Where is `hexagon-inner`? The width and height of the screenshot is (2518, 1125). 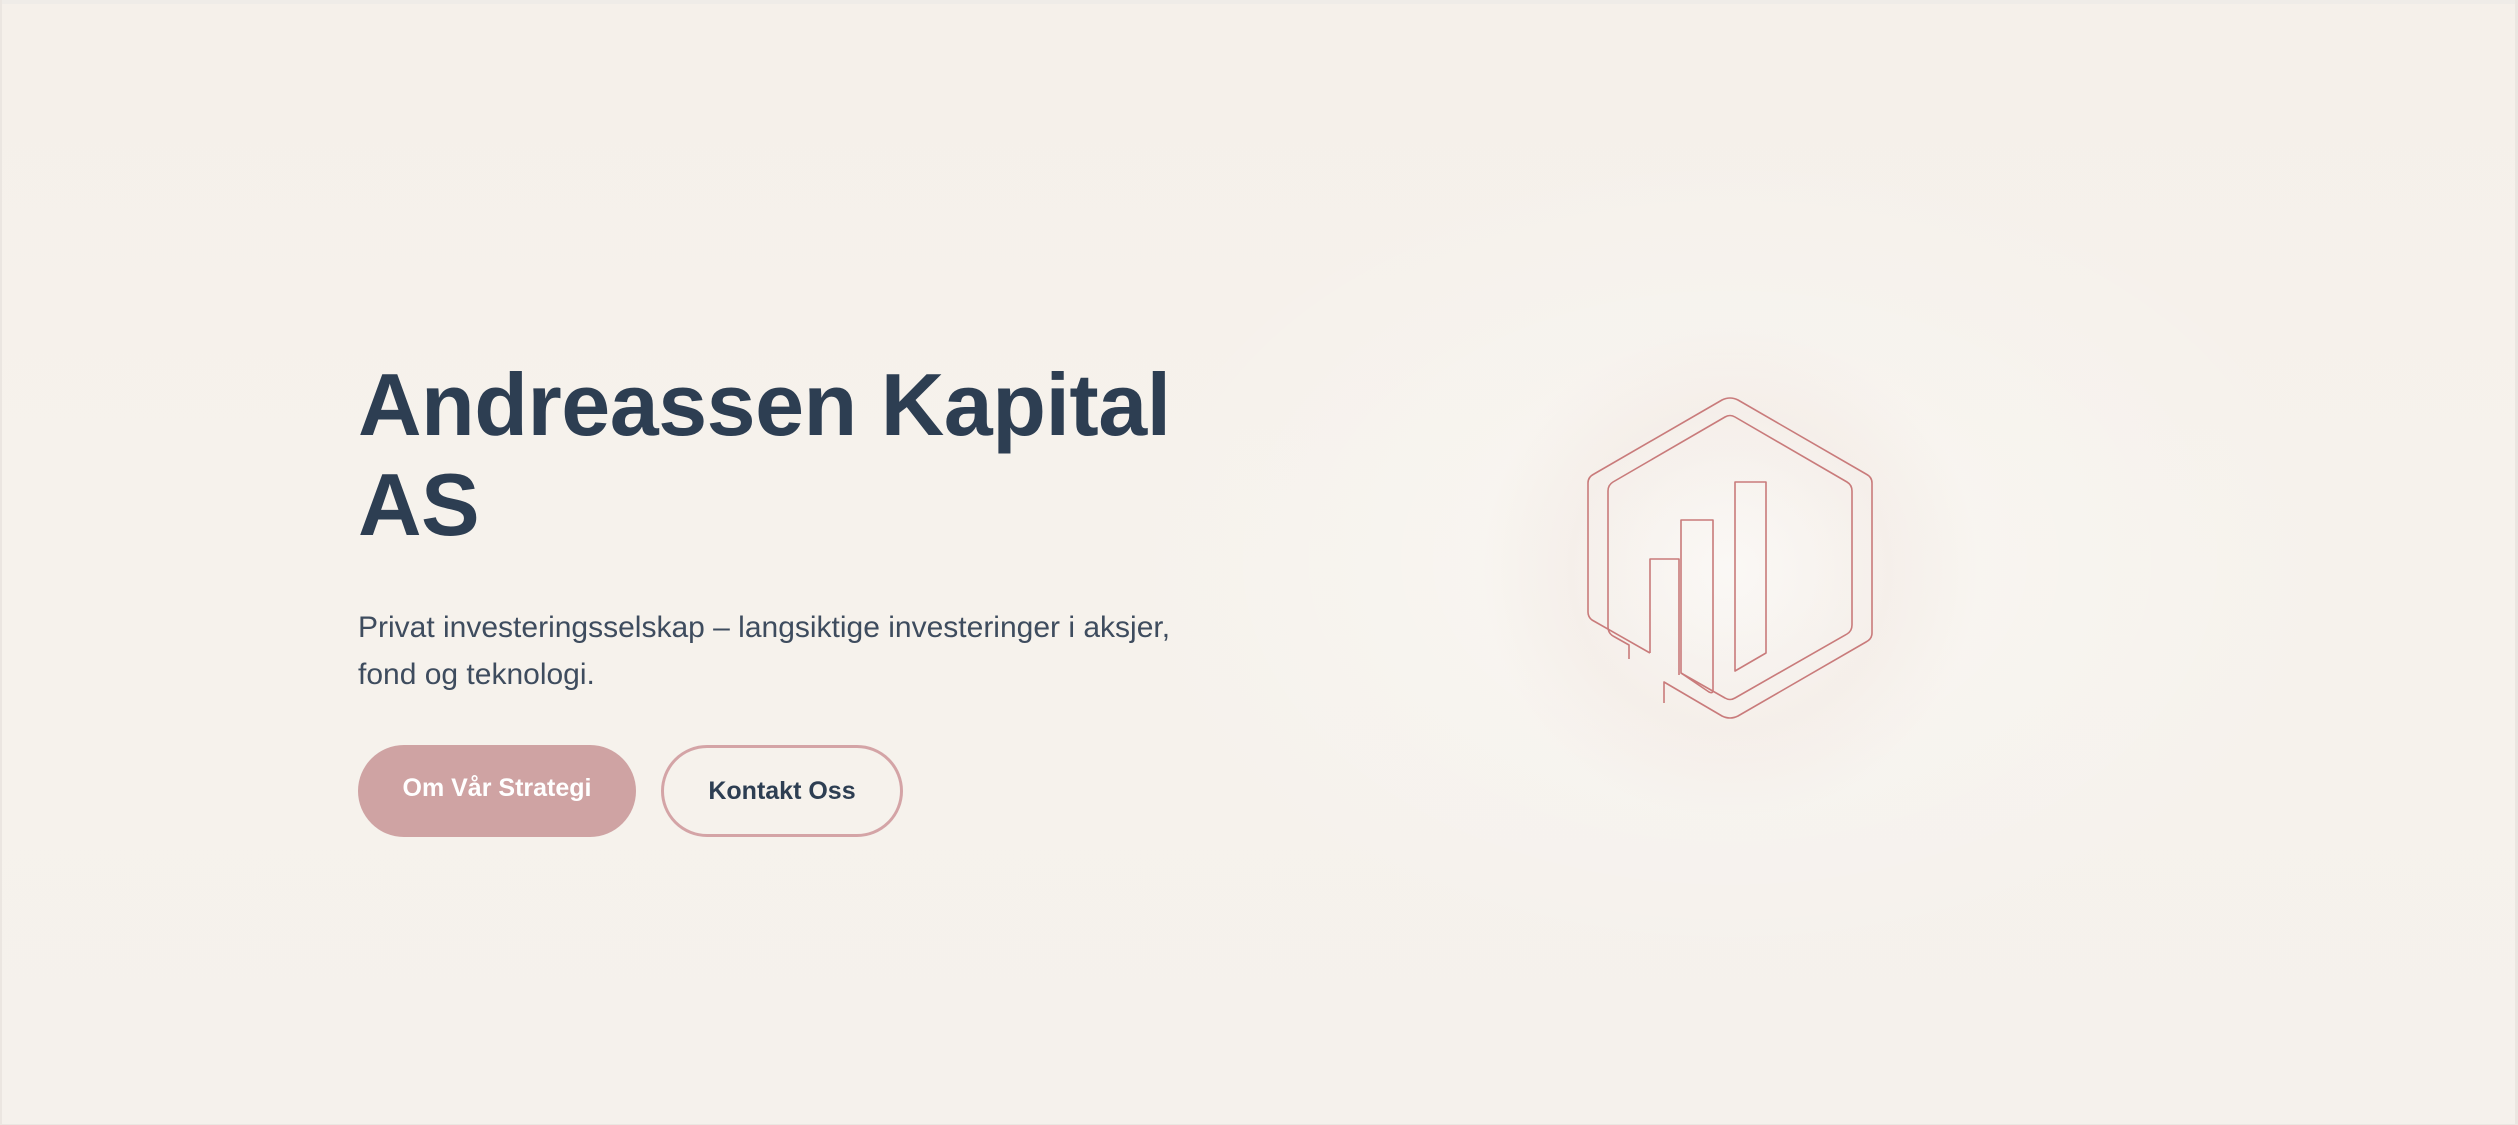 hexagon-inner is located at coordinates (1730, 557).